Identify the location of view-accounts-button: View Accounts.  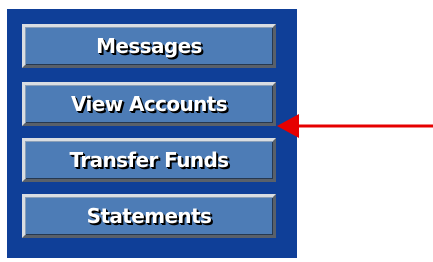
(149, 104).